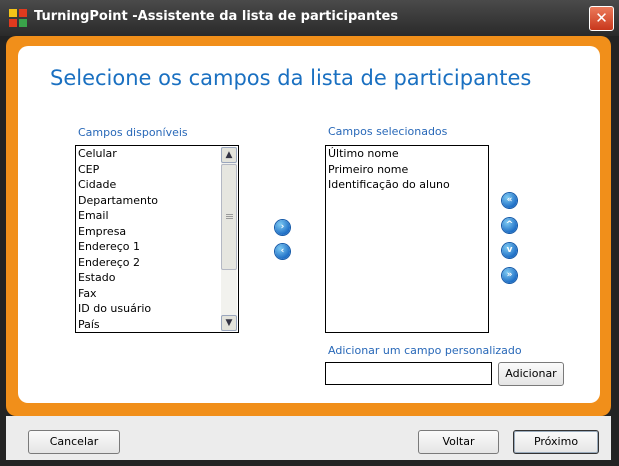  What do you see at coordinates (425, 350) in the screenshot?
I see `custom-field-label: Adicionar um campo personalizado` at bounding box center [425, 350].